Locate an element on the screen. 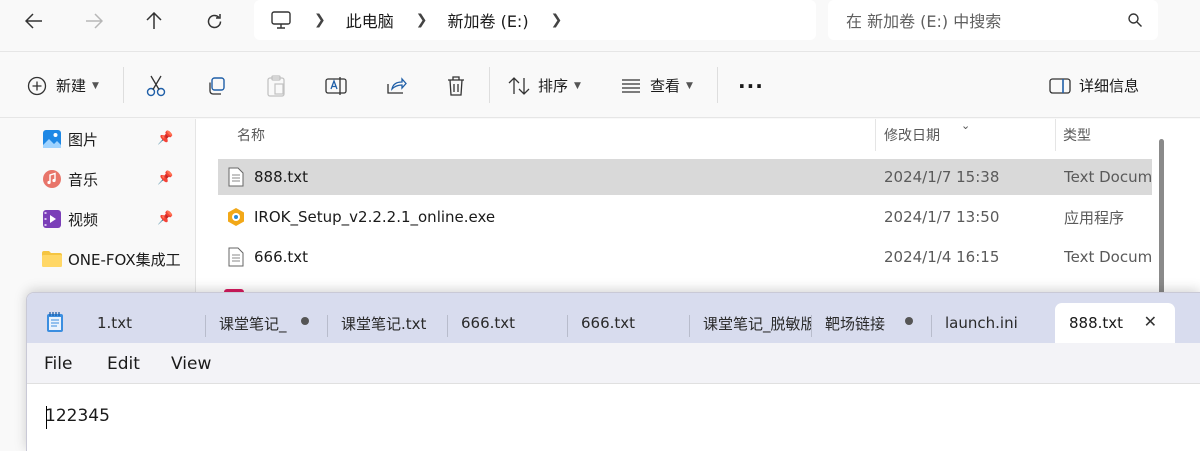 The width and height of the screenshot is (1200, 451). rename-icon is located at coordinates (336, 86).